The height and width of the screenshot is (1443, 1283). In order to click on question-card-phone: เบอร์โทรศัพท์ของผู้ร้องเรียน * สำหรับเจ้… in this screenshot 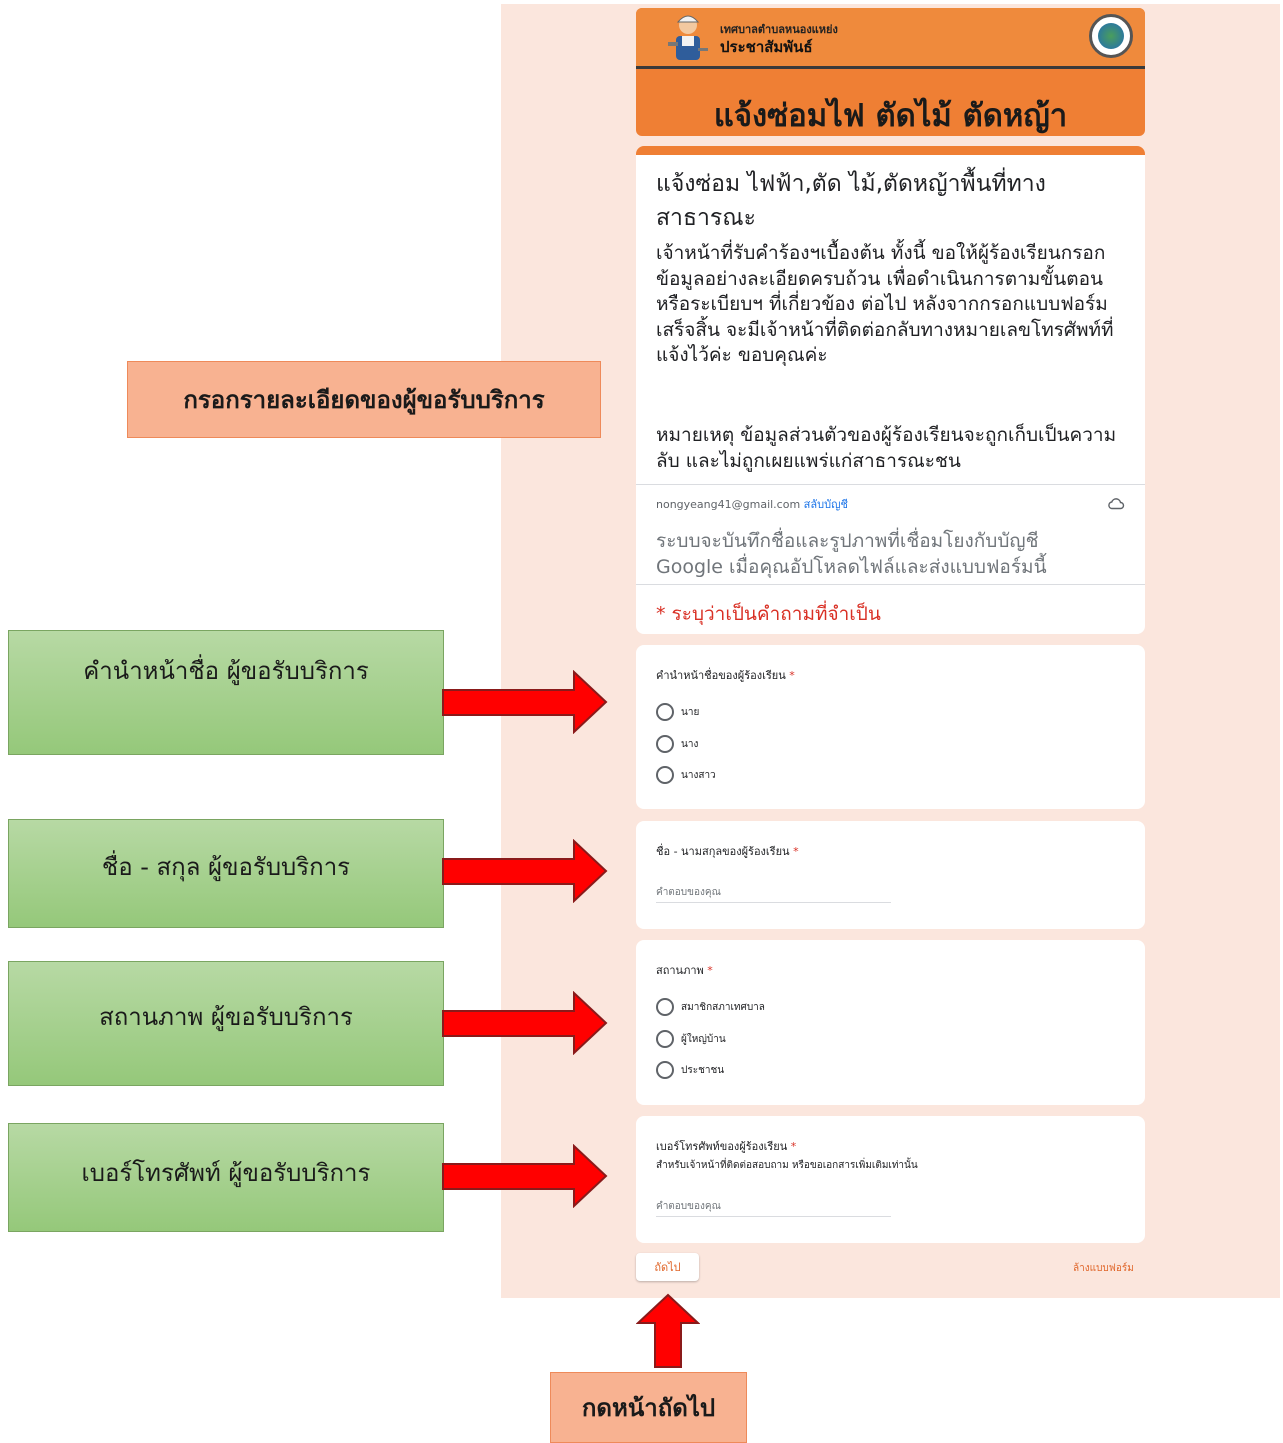, I will do `click(890, 1179)`.